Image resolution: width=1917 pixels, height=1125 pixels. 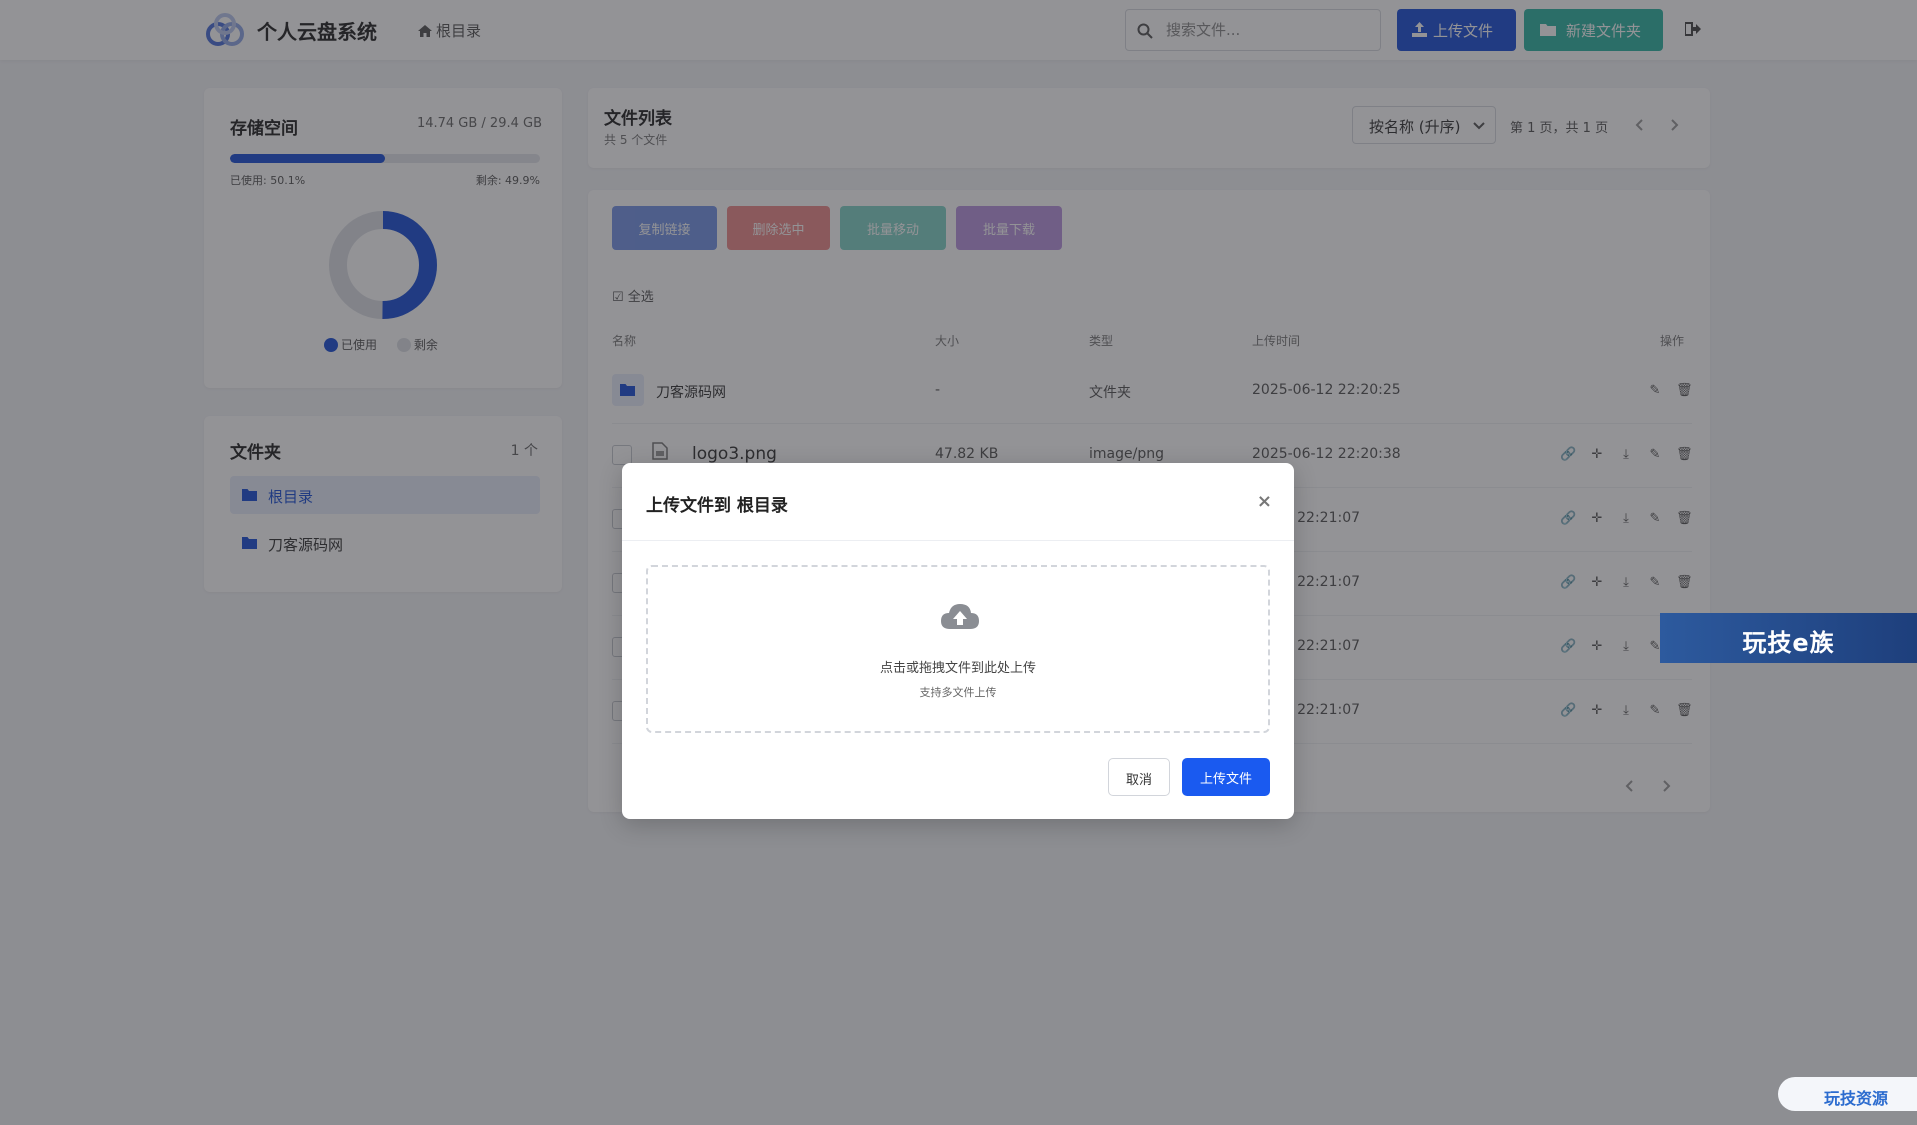 I want to click on upload-modal: 上传文件到 根目录 × 点击或拖拽文件到此处上传 支持多文件上传 取消 上传文件, so click(x=958, y=641).